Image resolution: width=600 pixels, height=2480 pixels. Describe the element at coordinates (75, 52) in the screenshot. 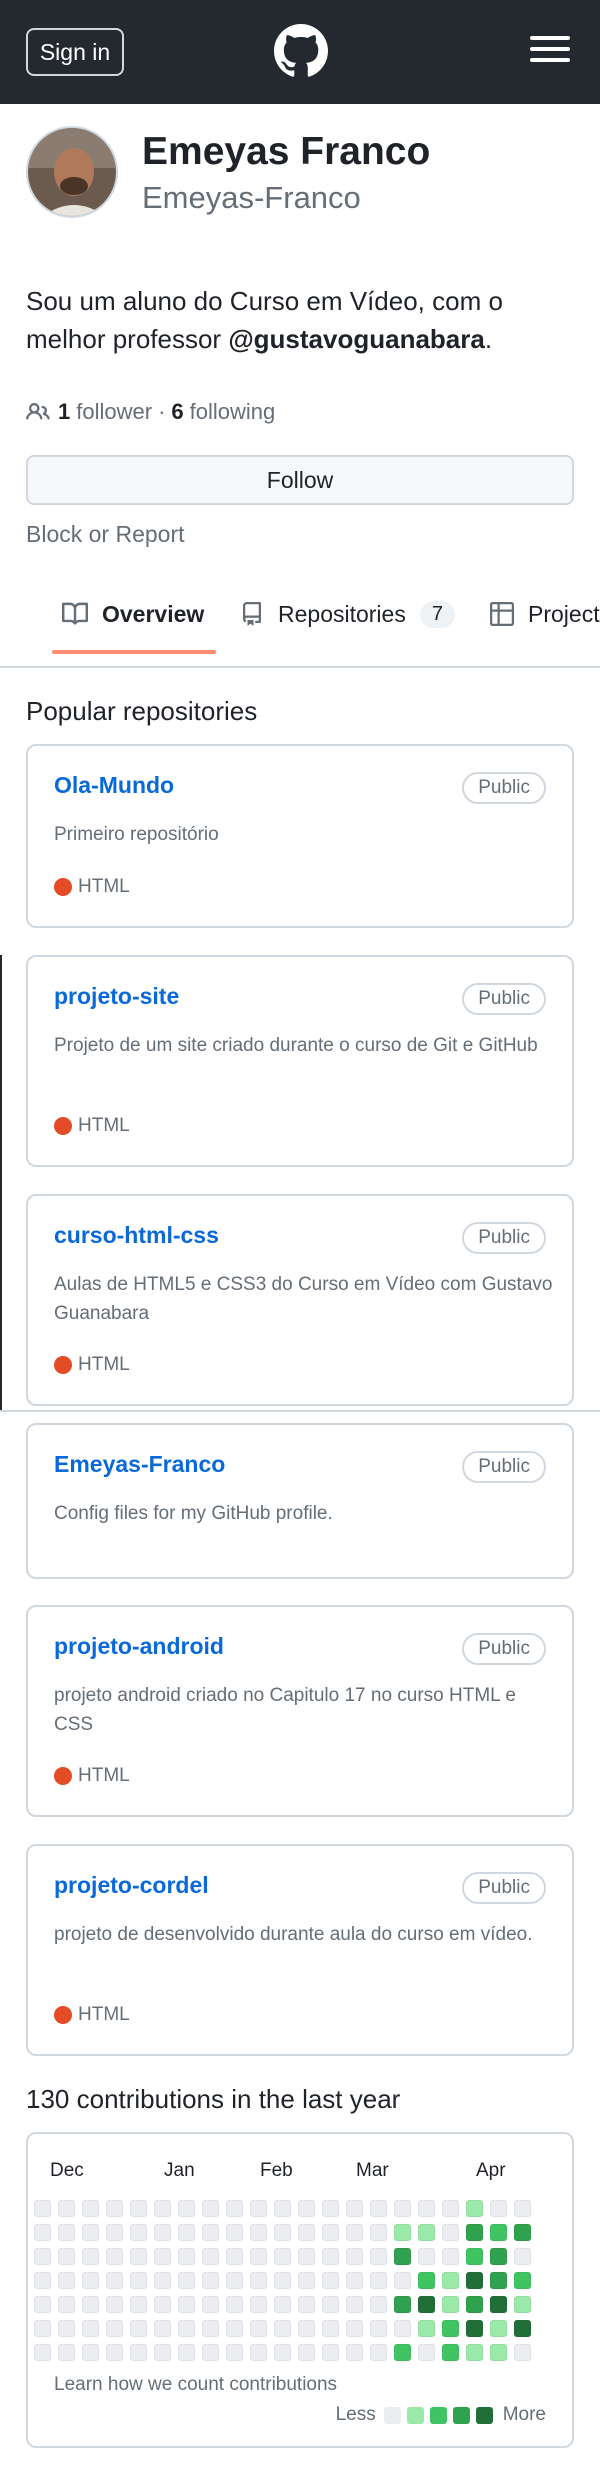

I see `sign-in-button: Sign in` at that location.